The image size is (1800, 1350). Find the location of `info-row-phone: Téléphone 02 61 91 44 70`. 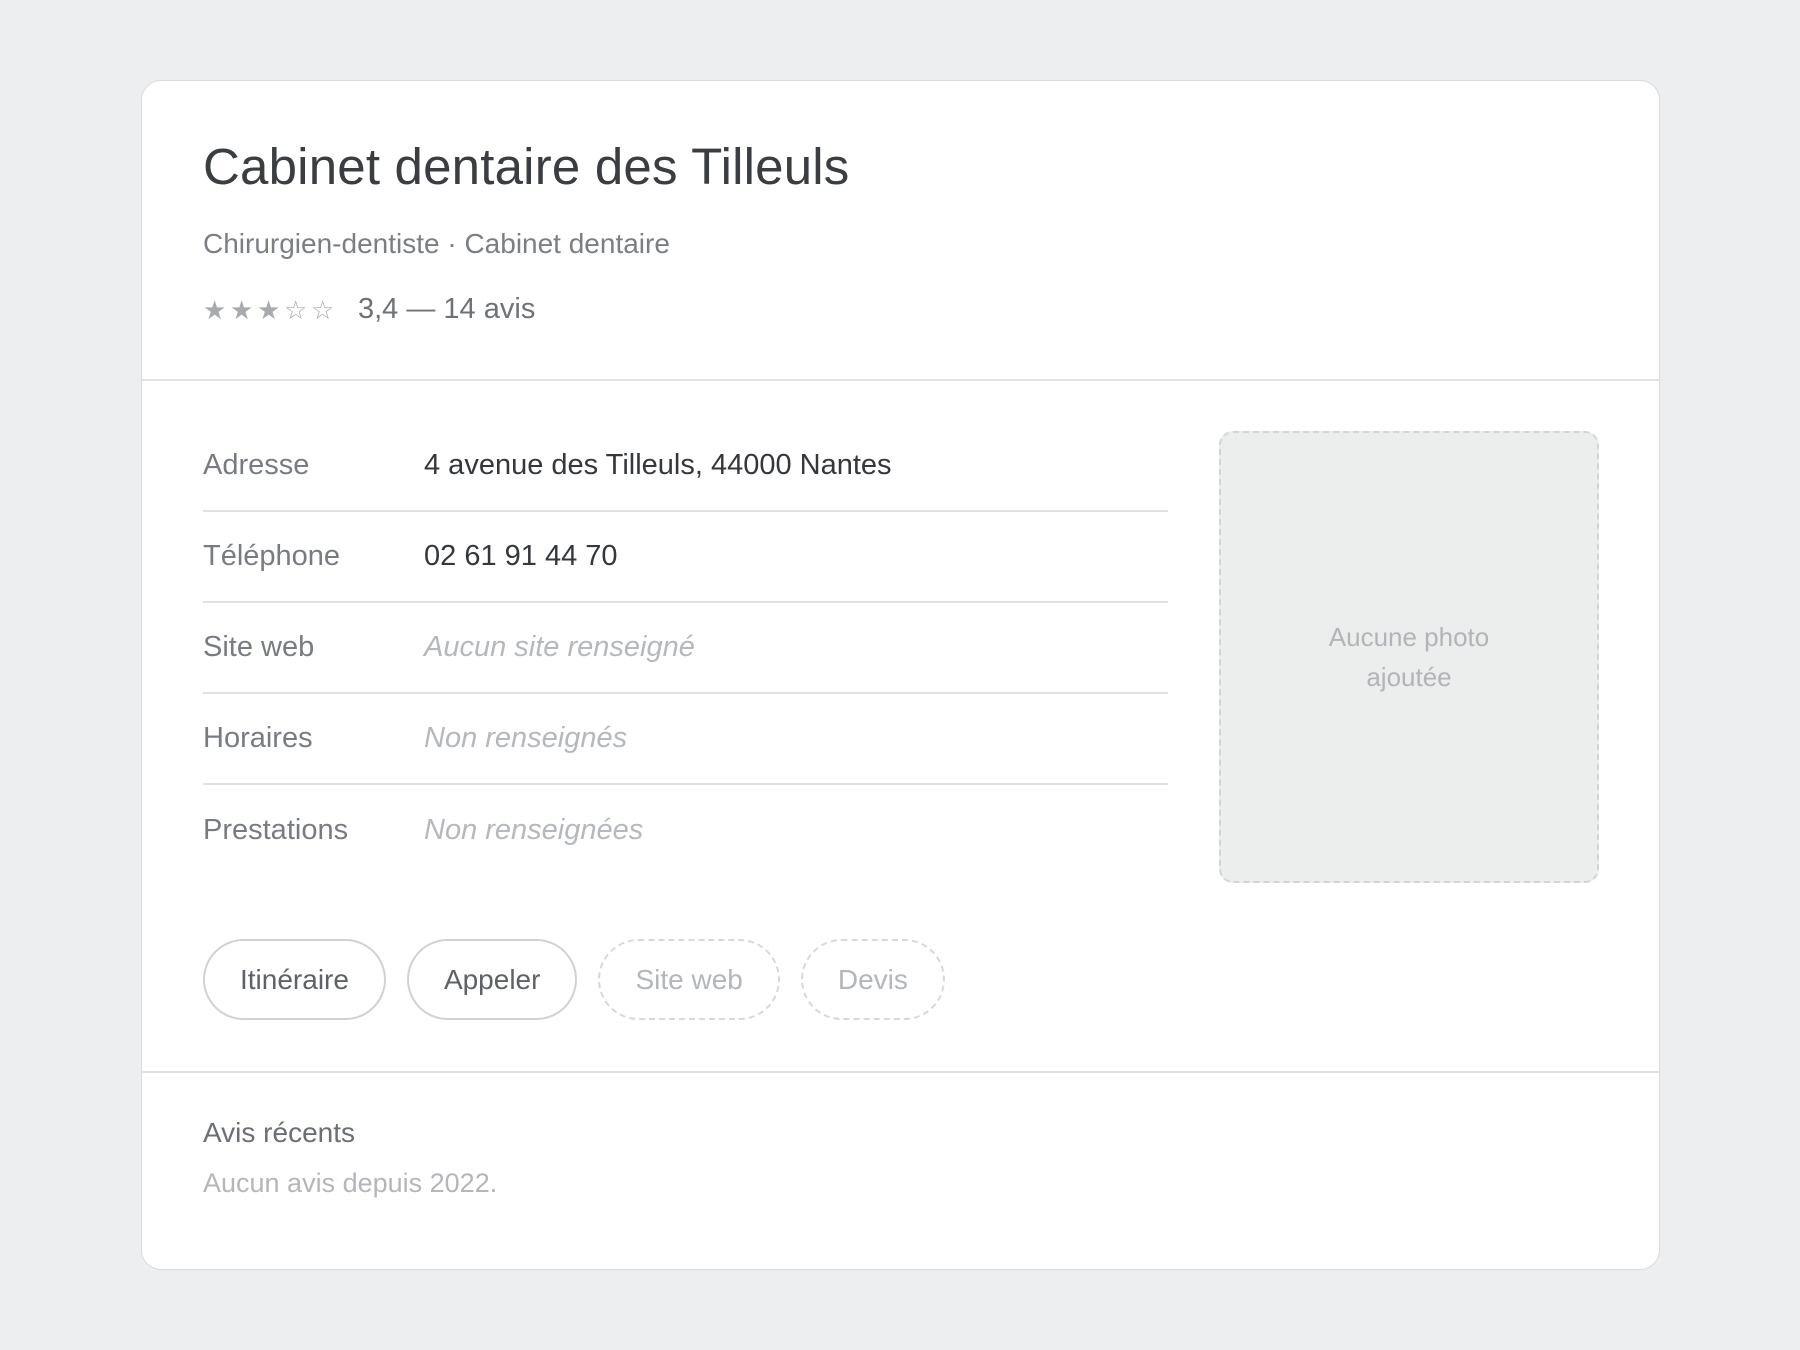

info-row-phone: Téléphone 02 61 91 44 70 is located at coordinates (685, 557).